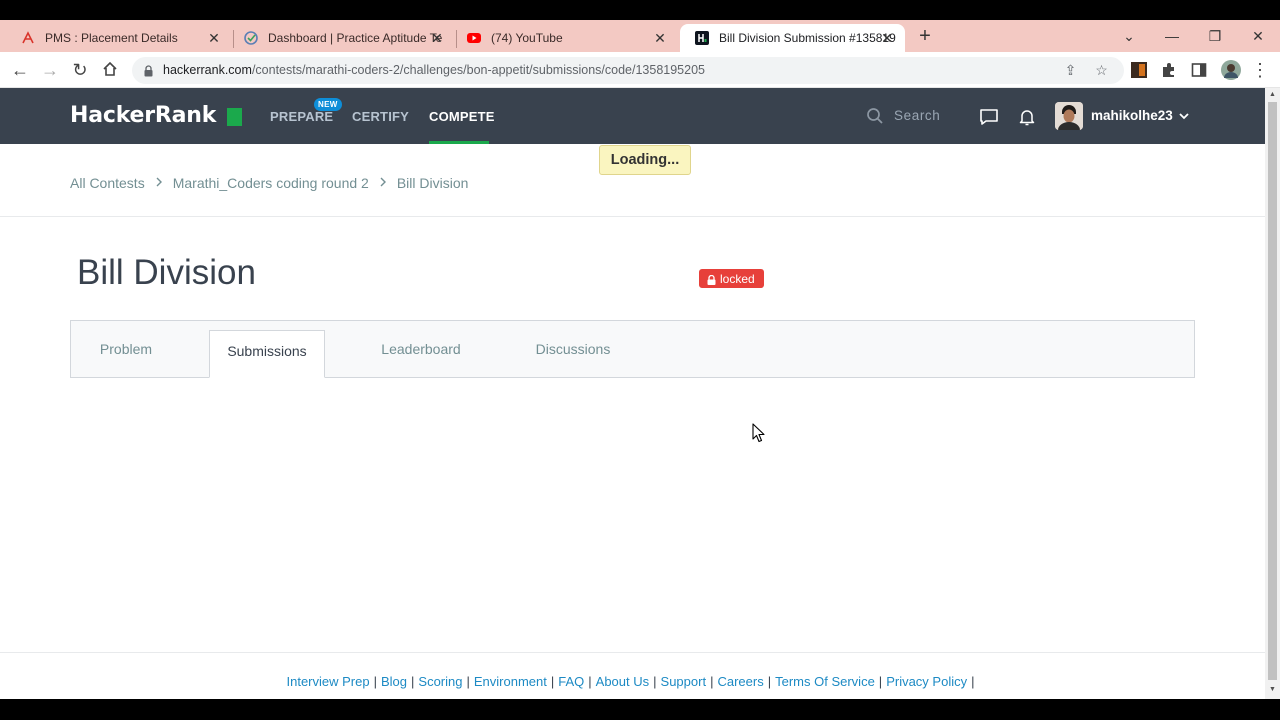  What do you see at coordinates (50, 70) in the screenshot?
I see `forward-arrow-icon: →` at bounding box center [50, 70].